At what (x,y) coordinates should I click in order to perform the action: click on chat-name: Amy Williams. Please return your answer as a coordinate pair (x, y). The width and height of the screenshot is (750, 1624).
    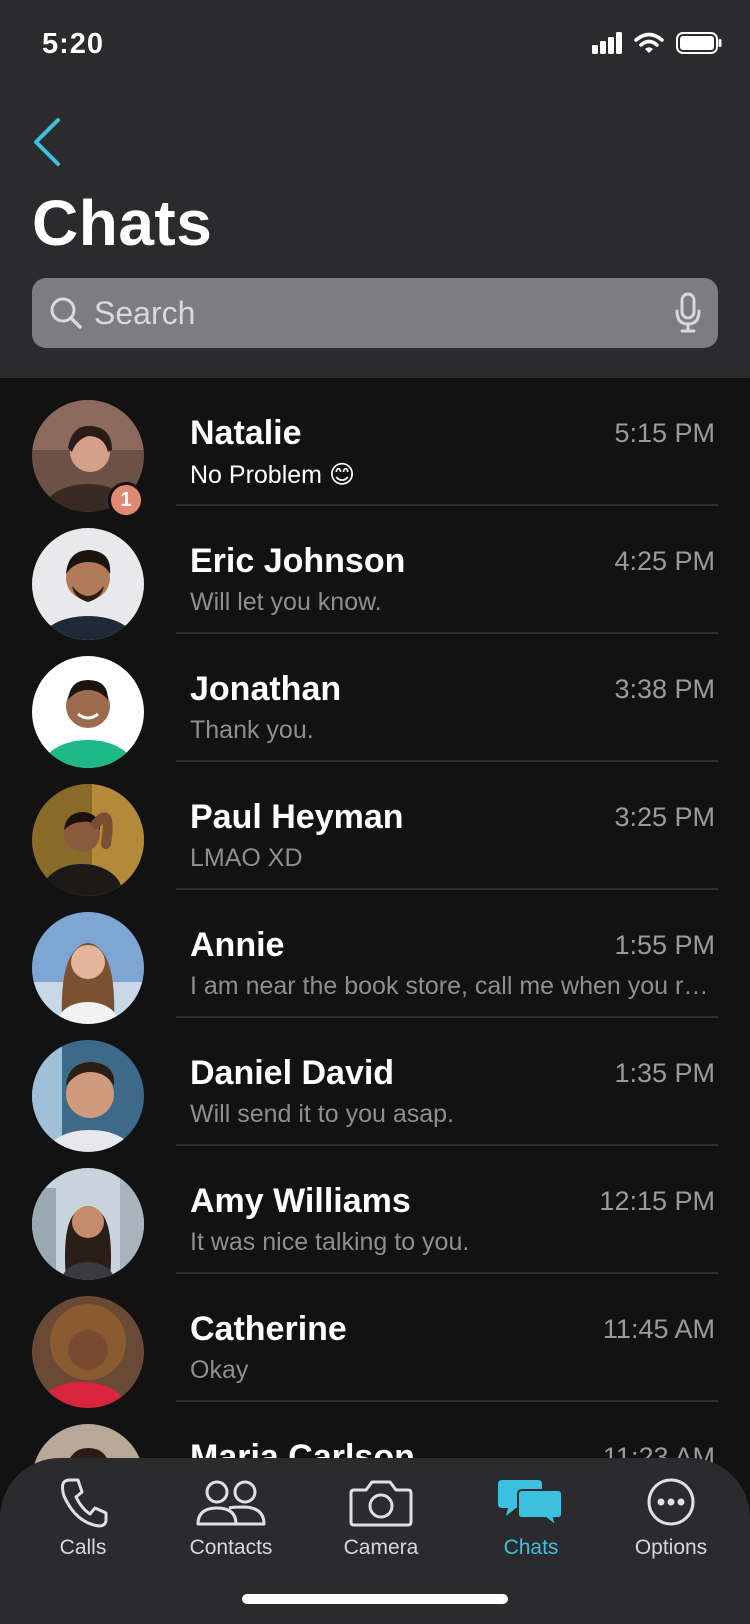
    Looking at the image, I should click on (300, 1201).